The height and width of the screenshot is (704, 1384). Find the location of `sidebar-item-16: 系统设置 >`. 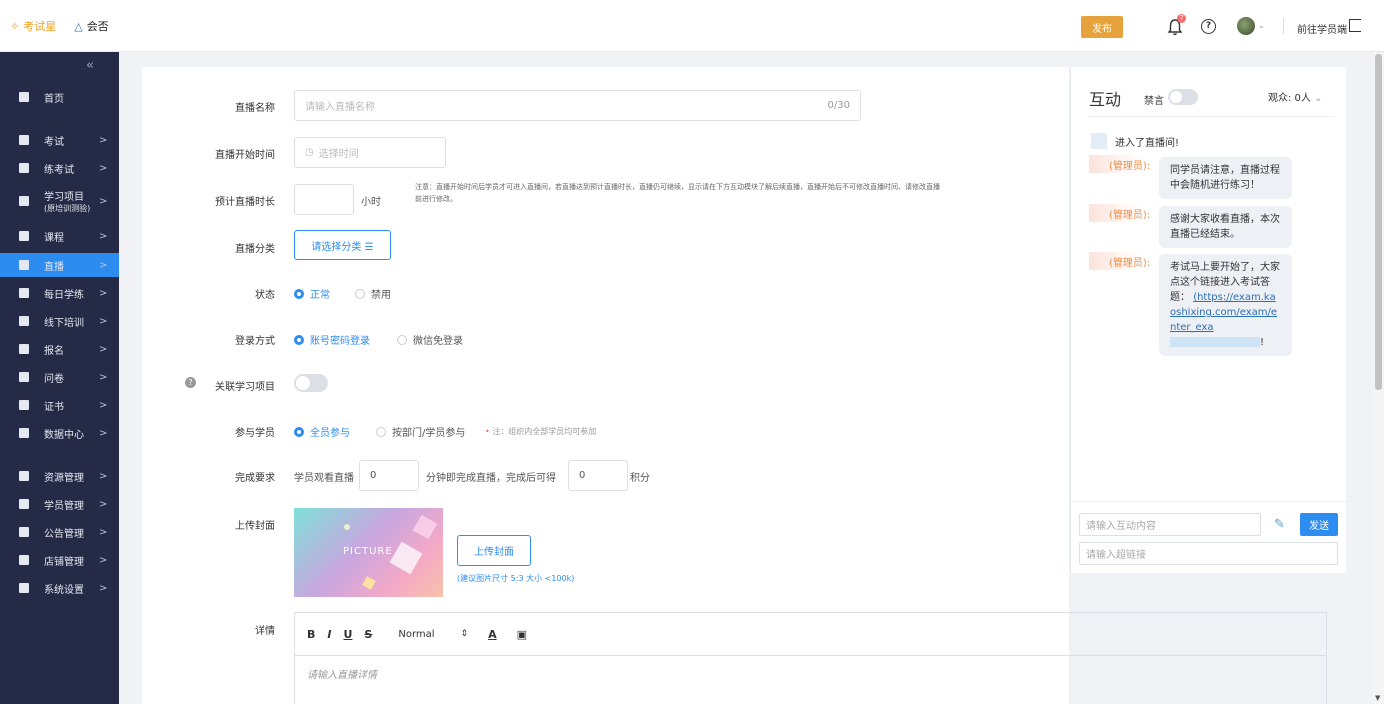

sidebar-item-16: 系统设置 > is located at coordinates (59, 588).